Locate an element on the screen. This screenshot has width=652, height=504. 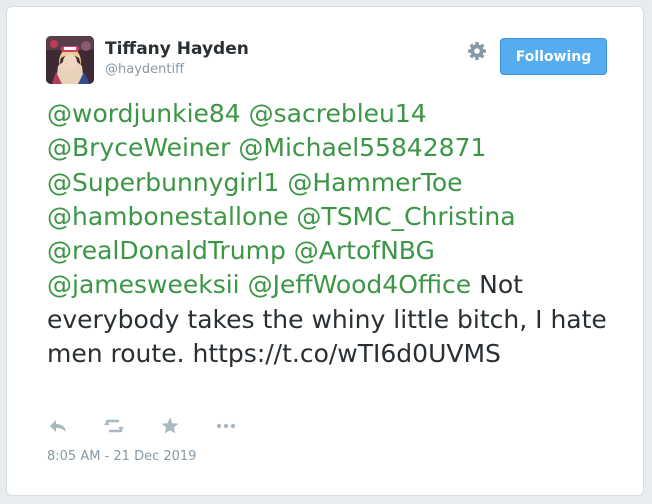
mention-link: @ArtofNBG is located at coordinates (364, 250).